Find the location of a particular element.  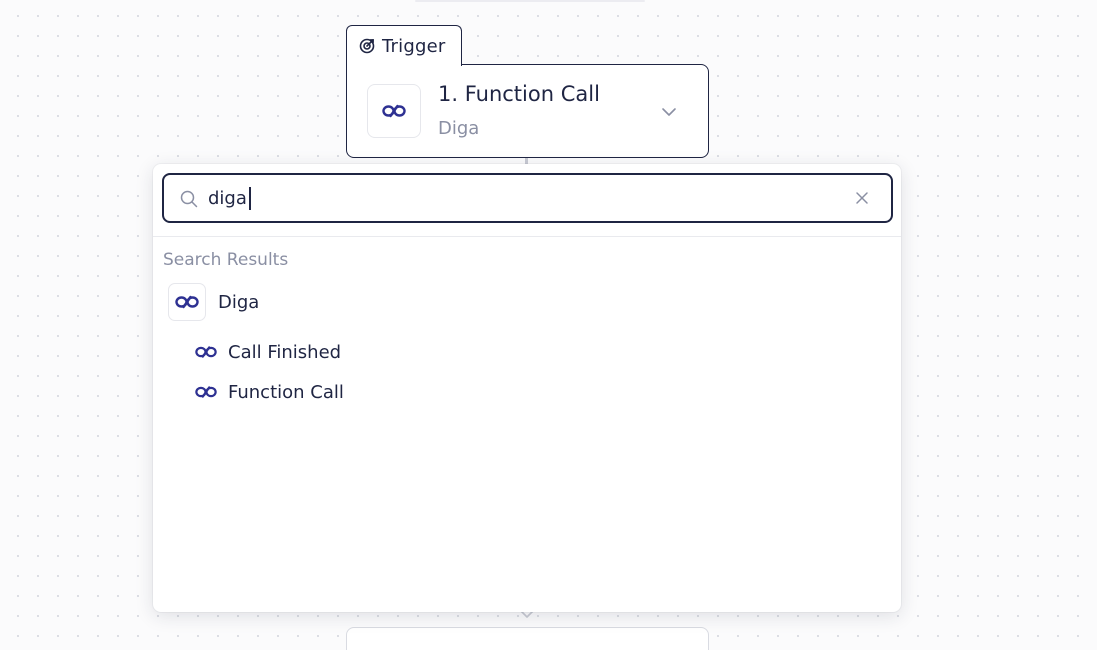

text-caret is located at coordinates (250, 198).